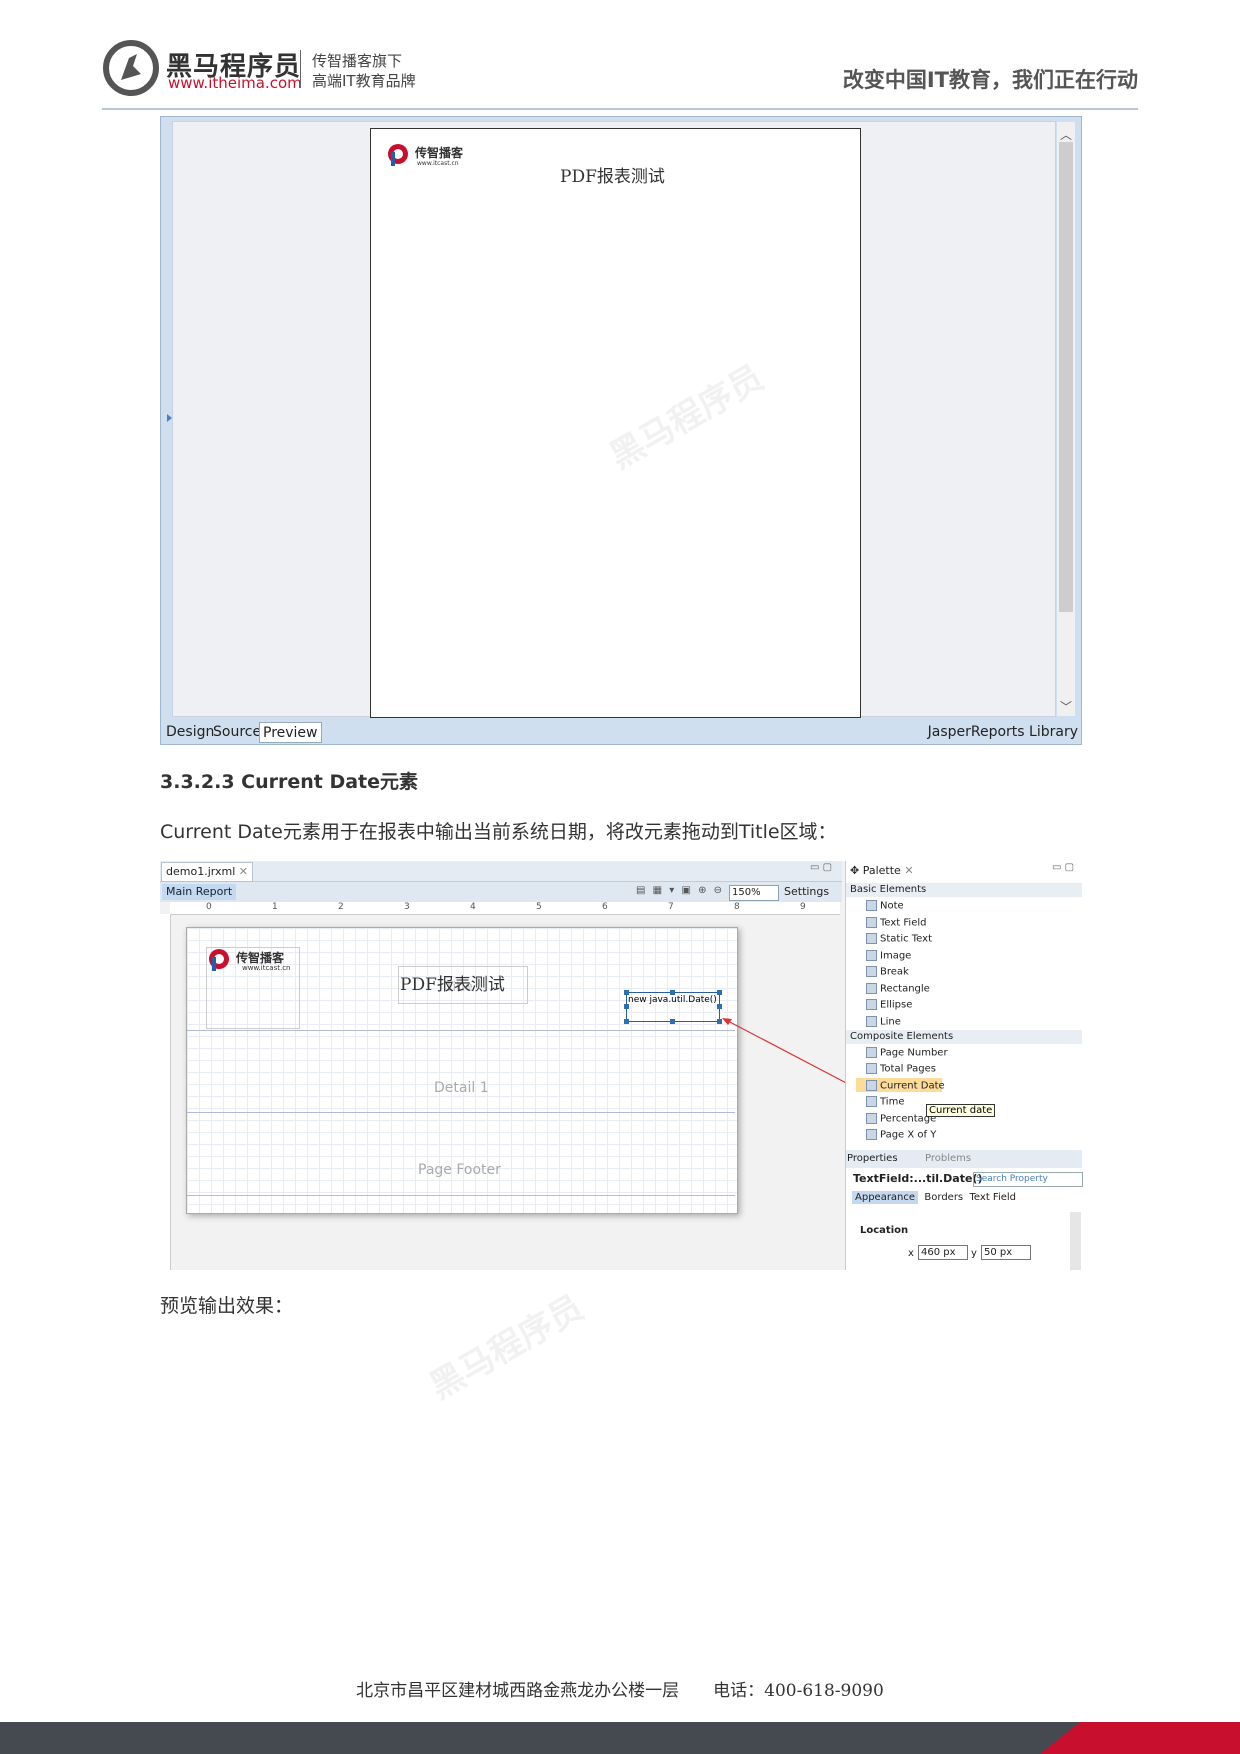  I want to click on percentage-icon, so click(871, 1118).